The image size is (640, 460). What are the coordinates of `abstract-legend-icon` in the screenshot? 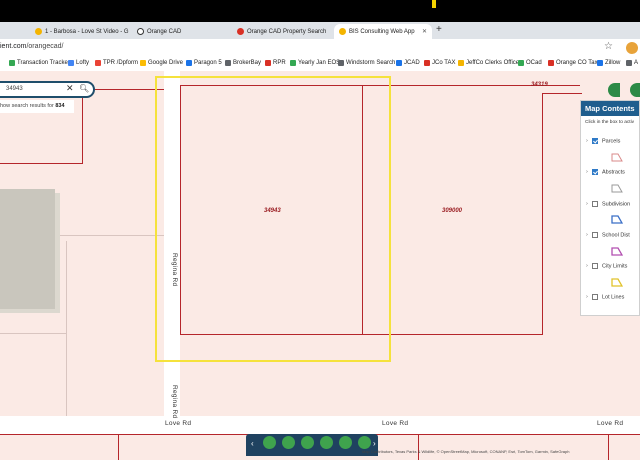 It's located at (617, 188).